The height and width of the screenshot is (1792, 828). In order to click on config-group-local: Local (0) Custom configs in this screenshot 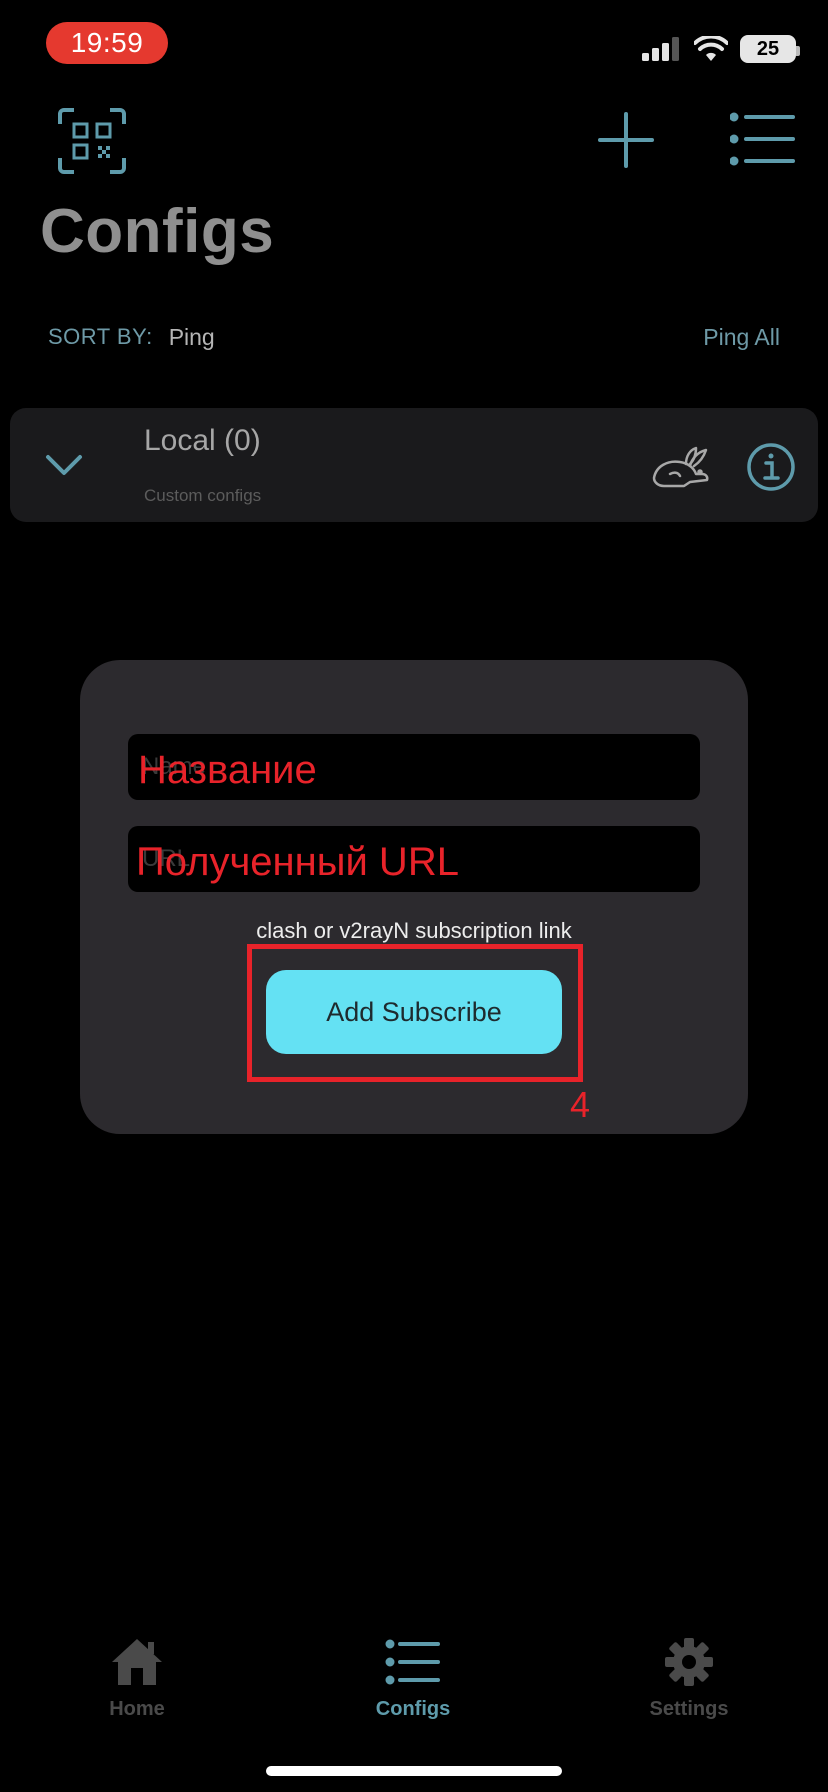, I will do `click(414, 465)`.